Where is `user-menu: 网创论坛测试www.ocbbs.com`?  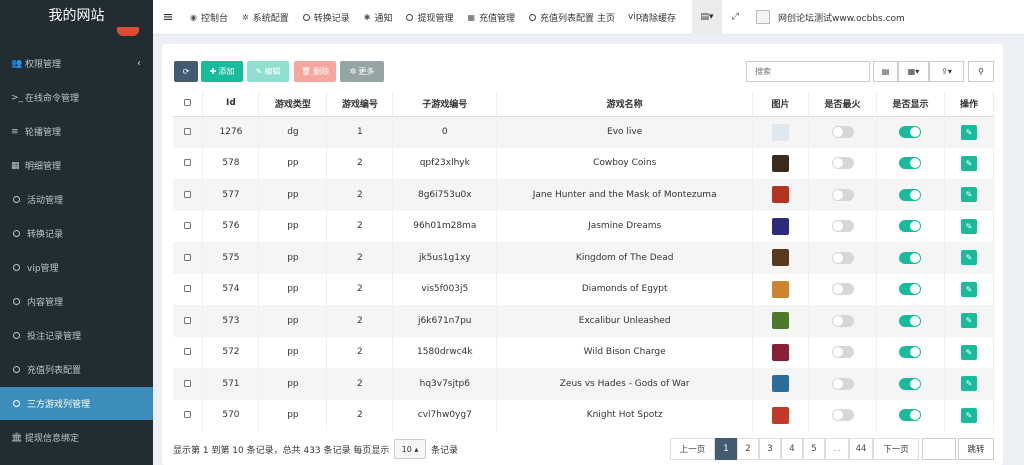 user-menu: 网创论坛测试www.ocbbs.com is located at coordinates (830, 17).